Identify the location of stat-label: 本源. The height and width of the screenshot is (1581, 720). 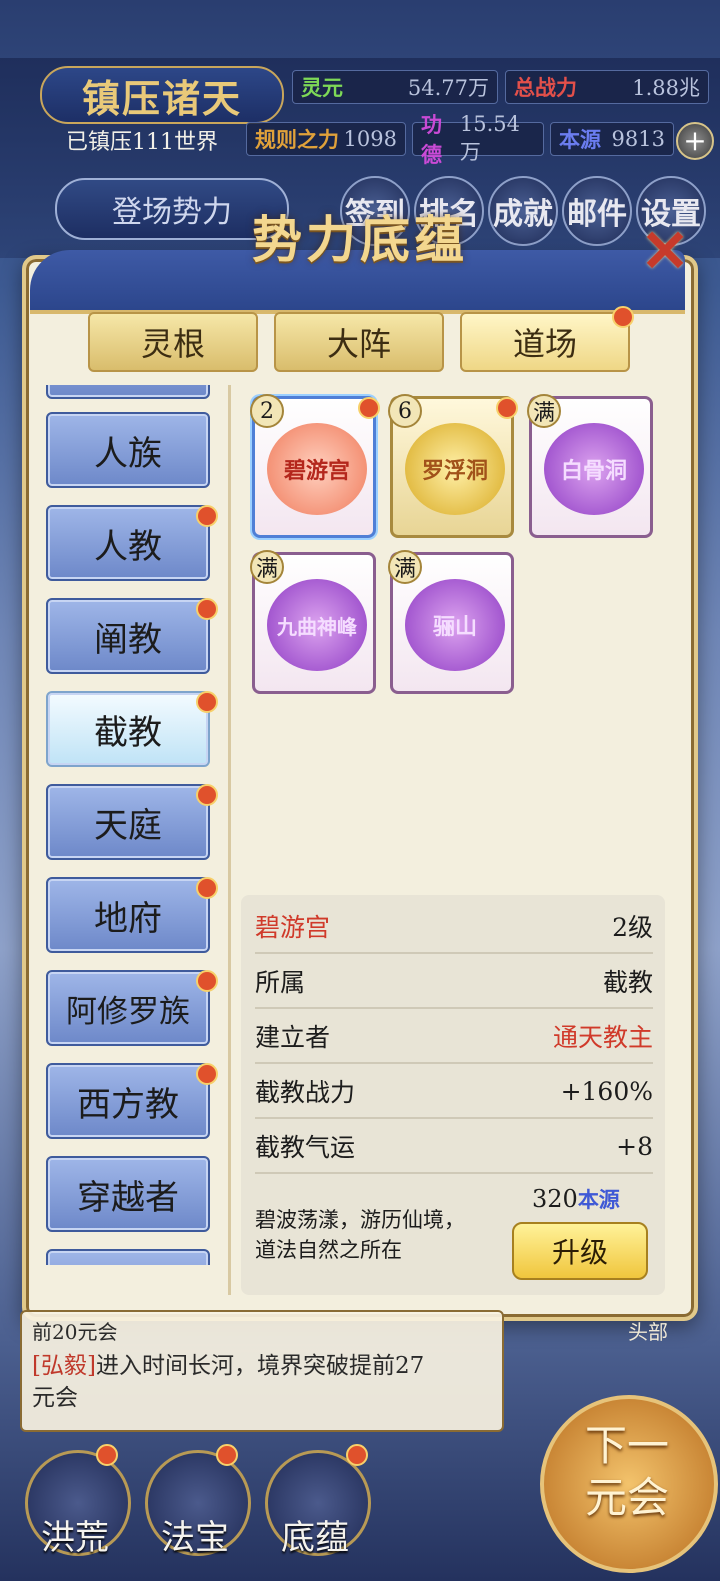
(580, 139).